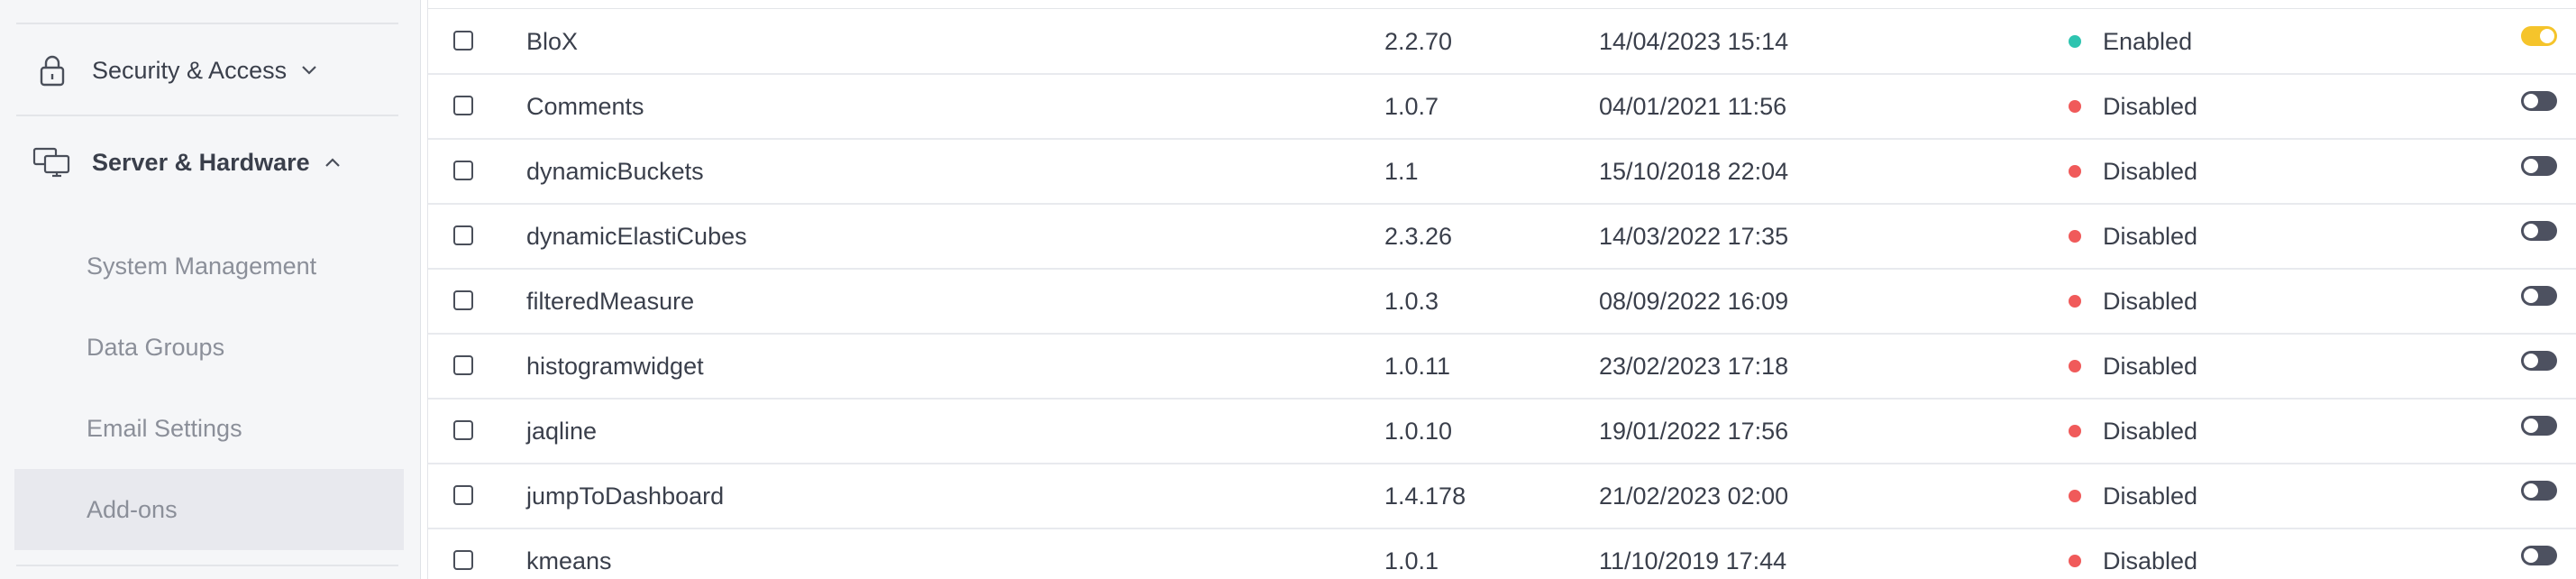 The width and height of the screenshot is (2576, 579). Describe the element at coordinates (552, 41) in the screenshot. I see `addon-name: BloX` at that location.